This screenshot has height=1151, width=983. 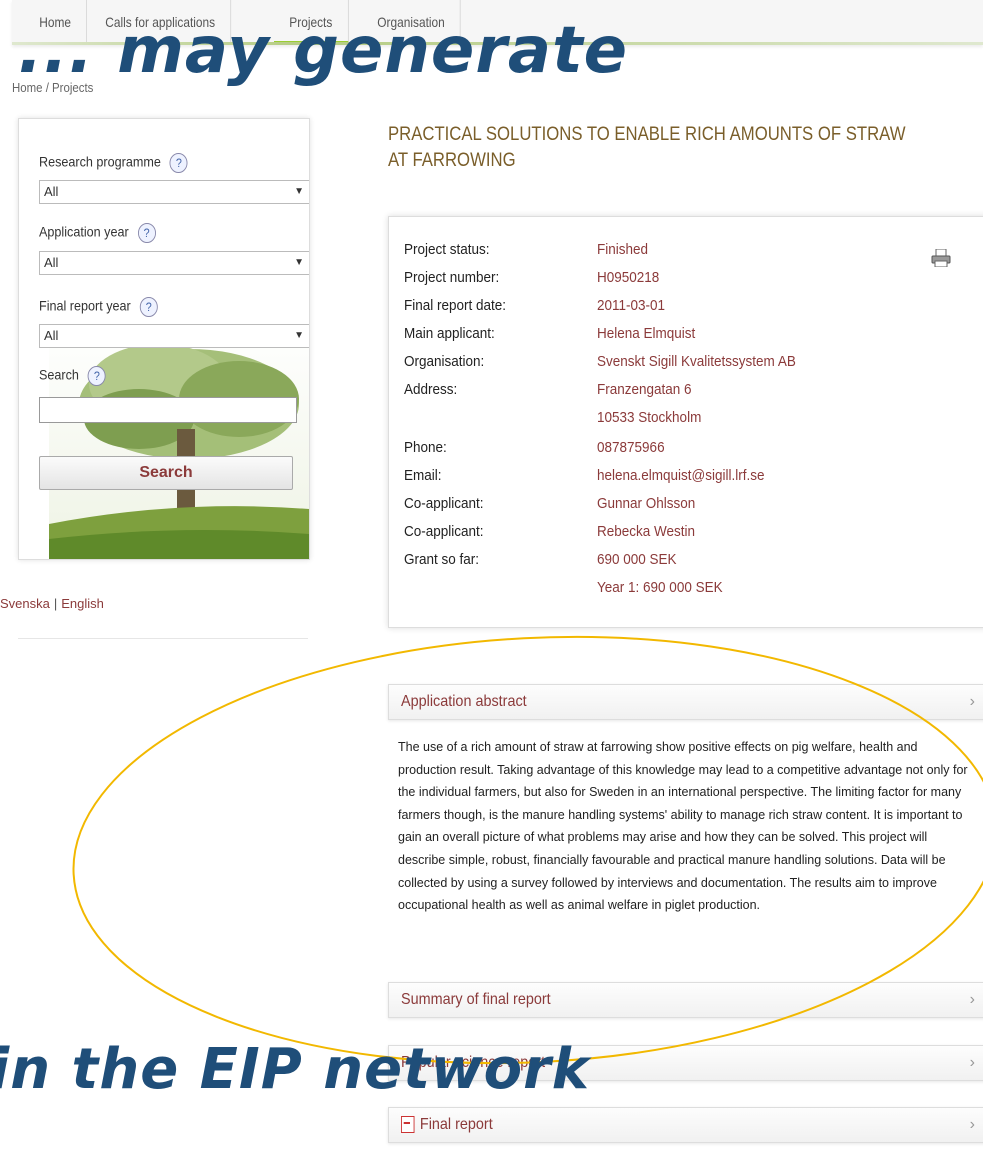 What do you see at coordinates (52, 603) in the screenshot?
I see `language-switcher: Svenska | English` at bounding box center [52, 603].